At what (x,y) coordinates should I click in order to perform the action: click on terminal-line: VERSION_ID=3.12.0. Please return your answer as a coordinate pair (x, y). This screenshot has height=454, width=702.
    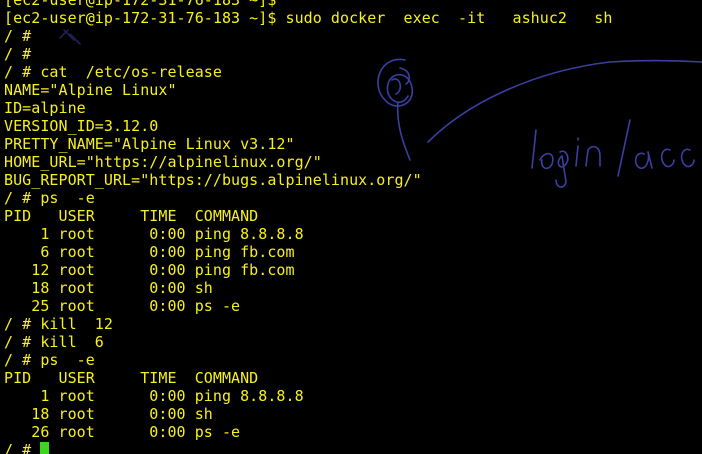
    Looking at the image, I should click on (81, 126).